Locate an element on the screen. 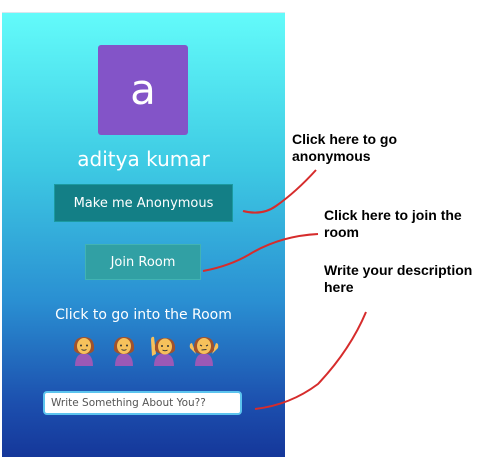 The width and height of the screenshot is (479, 457). avatar: a is located at coordinates (143, 90).